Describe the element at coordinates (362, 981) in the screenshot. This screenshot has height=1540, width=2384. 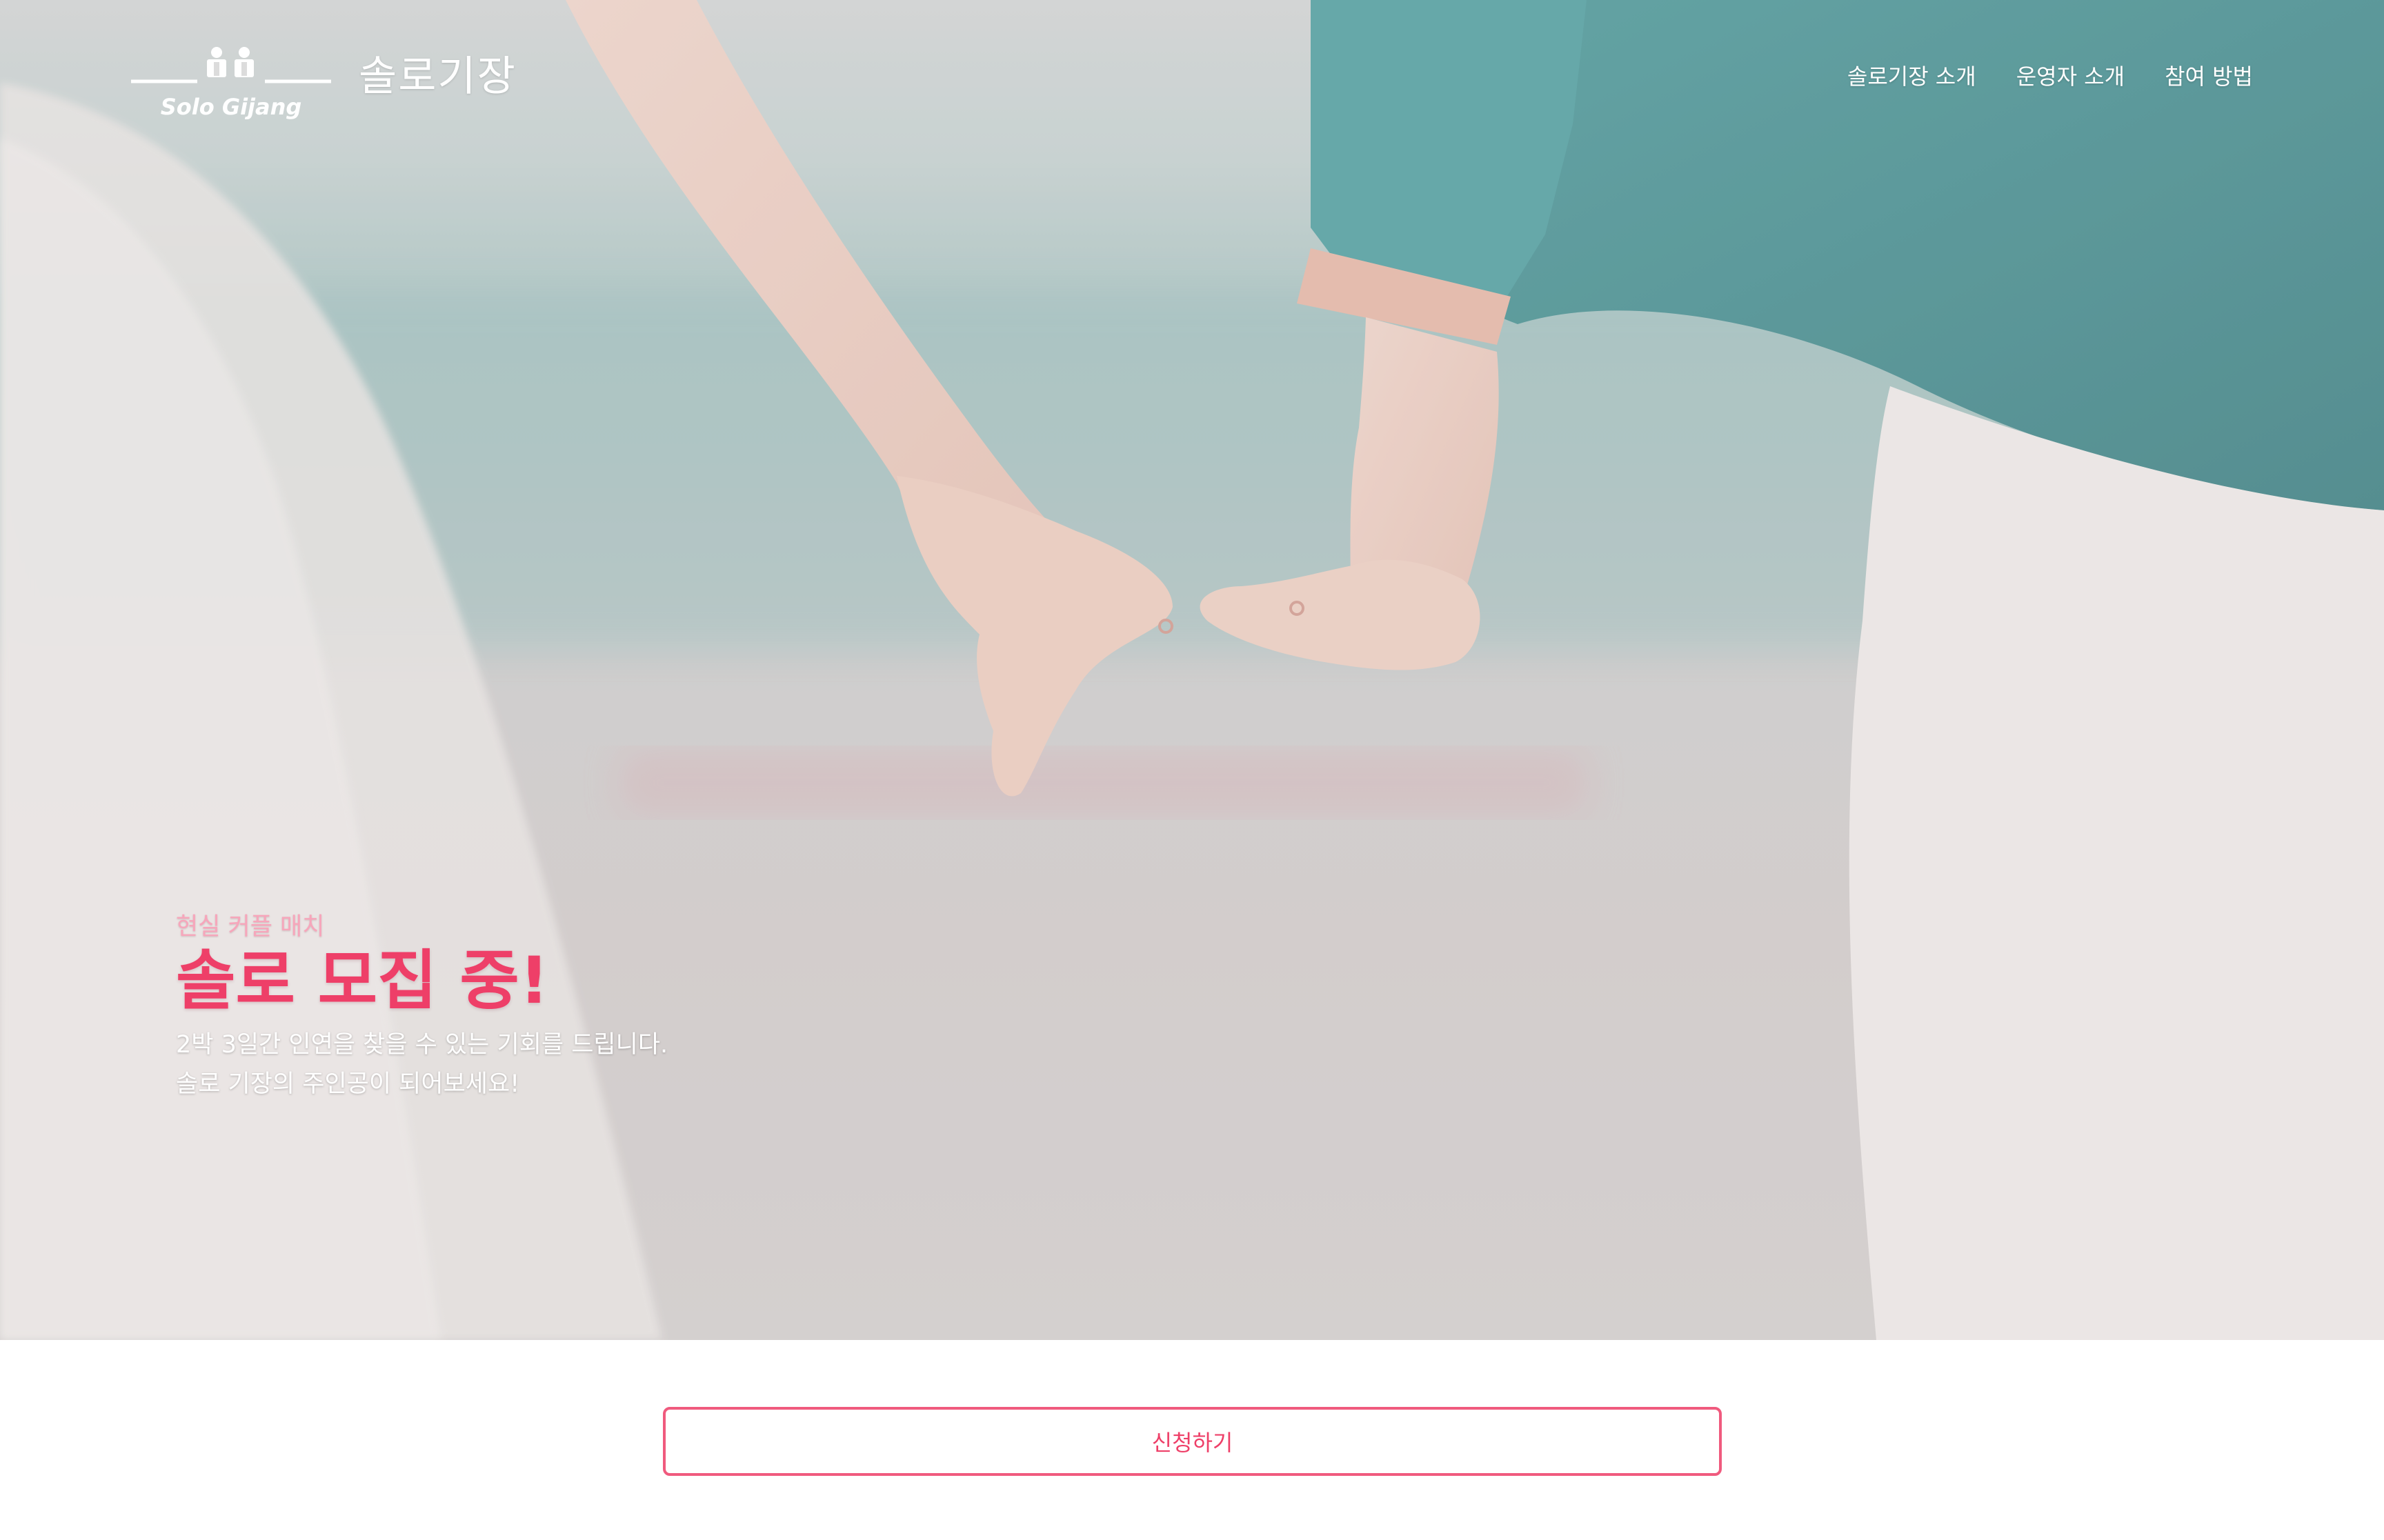
I see `hero-headline: 솔로 모집 중!` at that location.